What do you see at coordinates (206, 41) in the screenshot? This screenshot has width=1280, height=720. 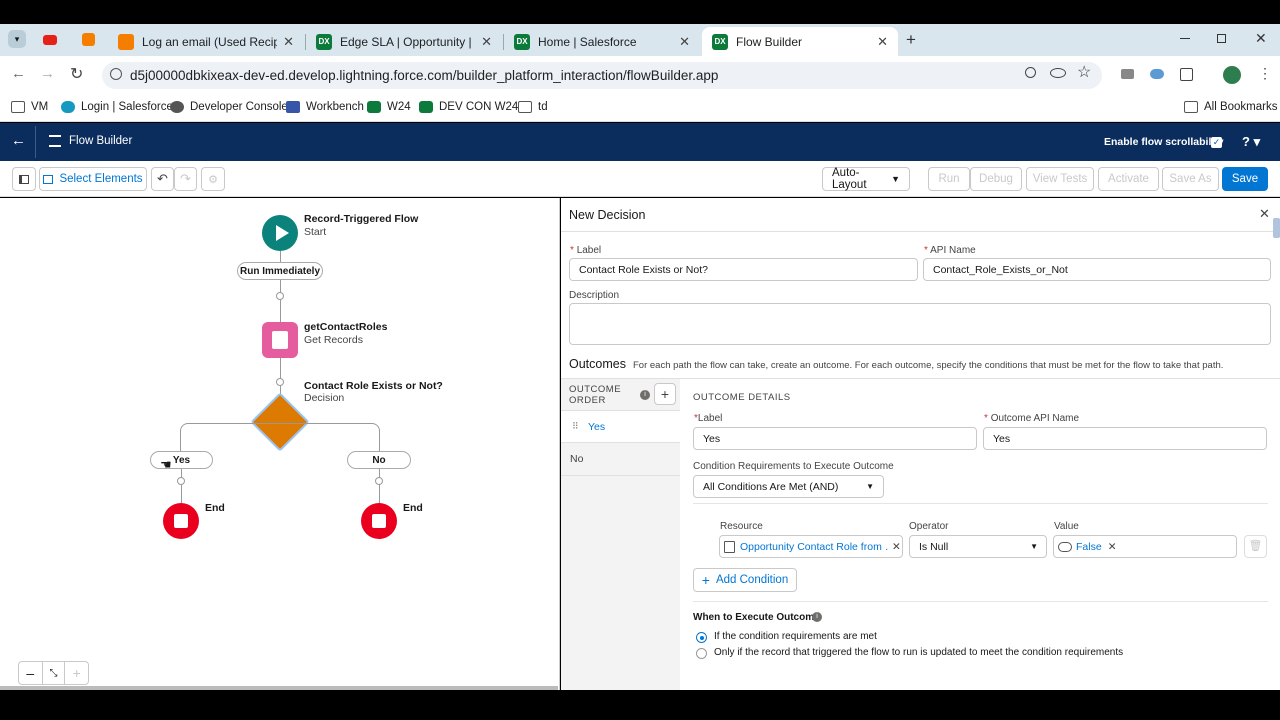 I see `tab-log-email: Log an email (Used Recipient ID… ✕` at bounding box center [206, 41].